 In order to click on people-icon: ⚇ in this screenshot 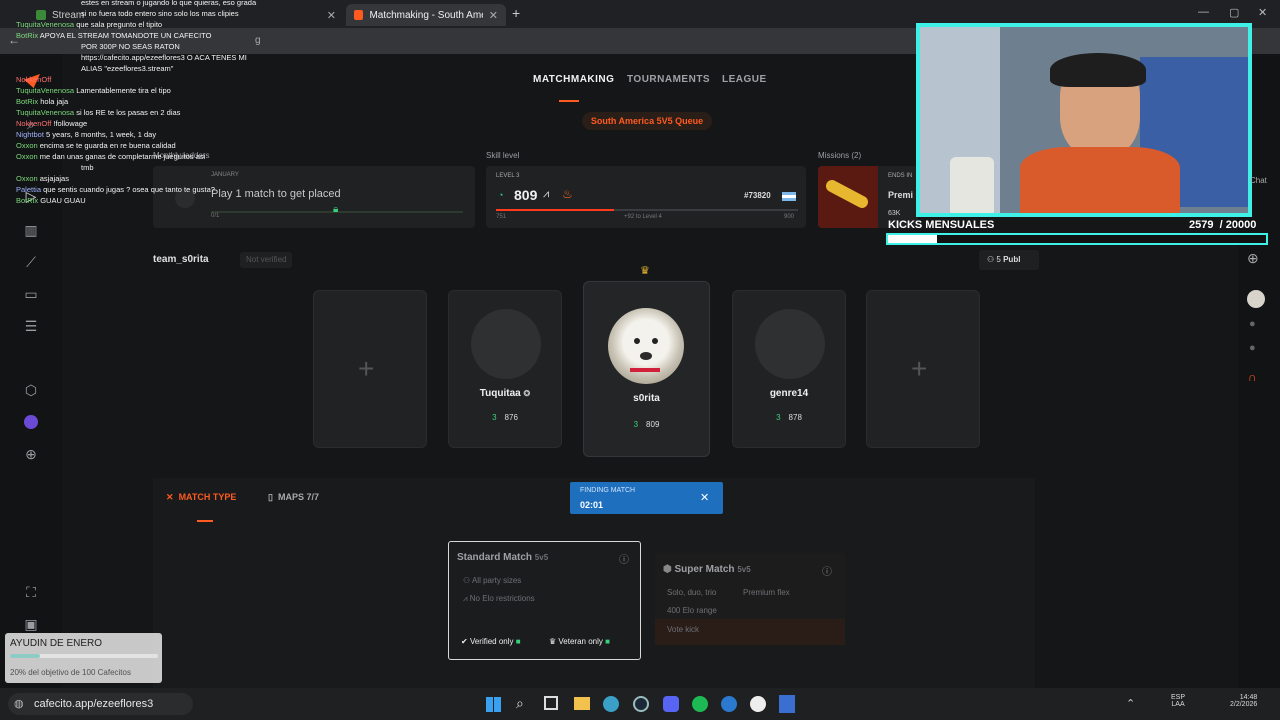, I will do `click(991, 259)`.